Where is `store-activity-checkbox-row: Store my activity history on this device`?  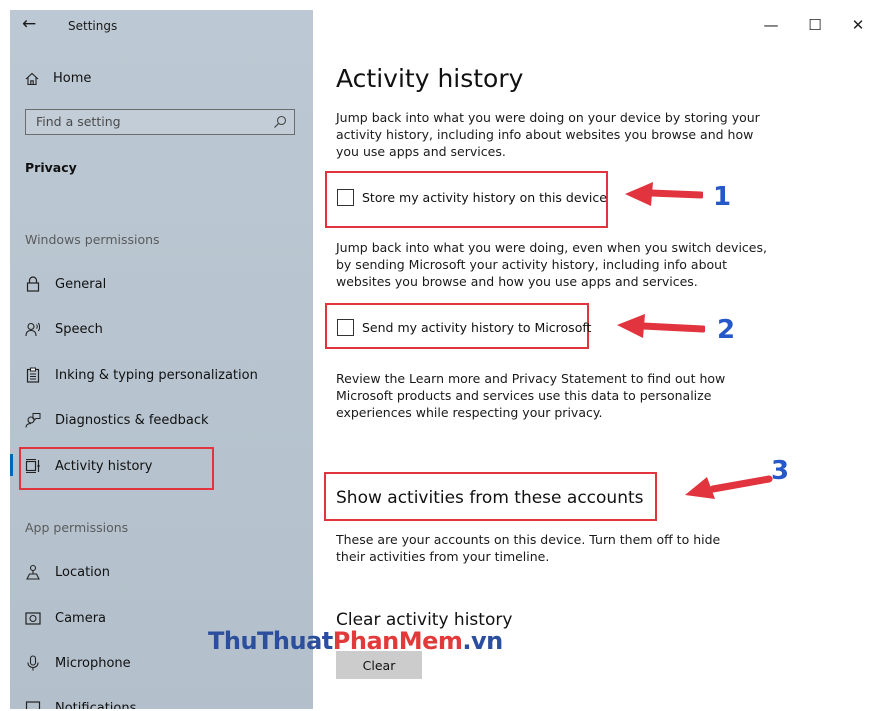 store-activity-checkbox-row: Store my activity history on this device is located at coordinates (472, 197).